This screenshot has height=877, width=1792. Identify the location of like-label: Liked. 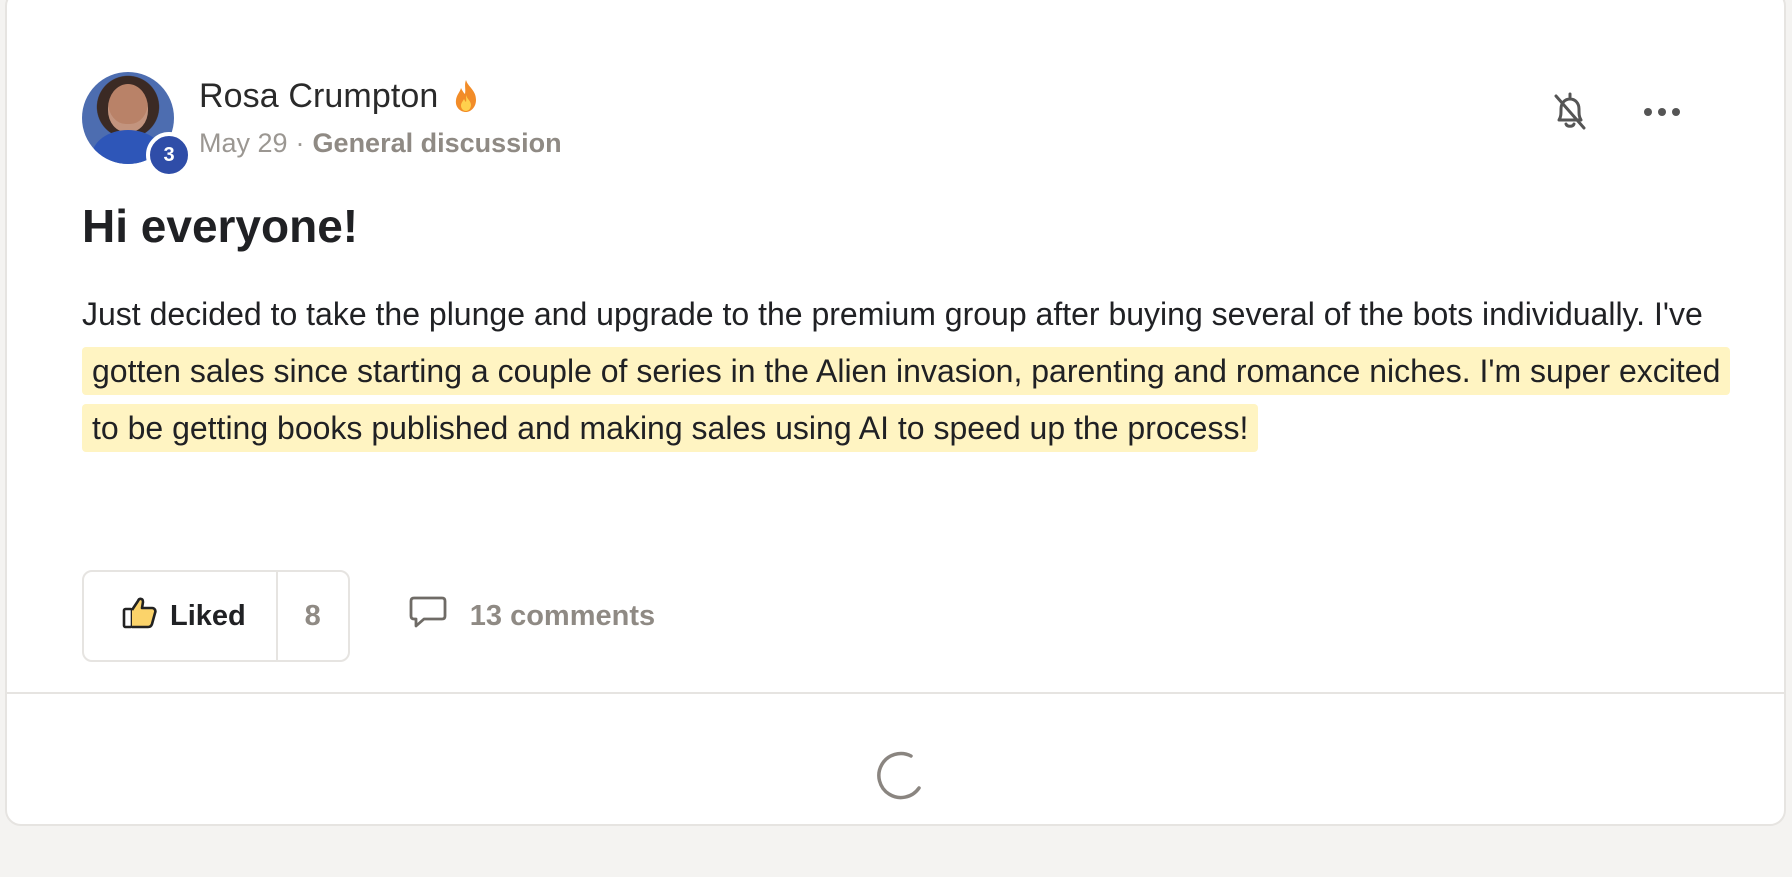
(208, 615).